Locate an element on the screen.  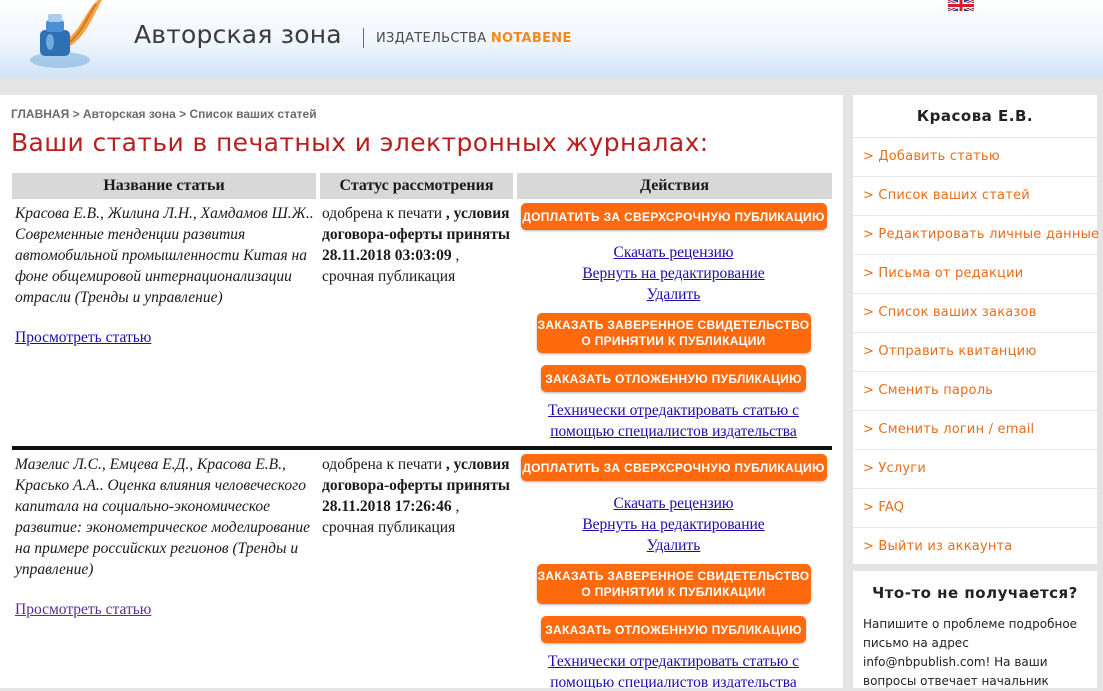
header-divider is located at coordinates (363, 38).